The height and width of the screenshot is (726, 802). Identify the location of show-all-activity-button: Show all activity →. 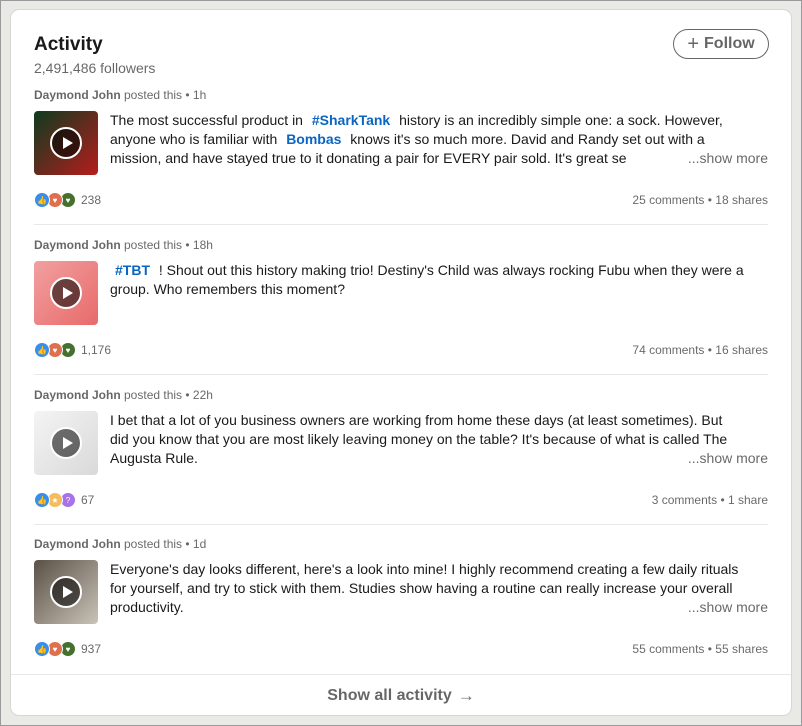
(401, 694).